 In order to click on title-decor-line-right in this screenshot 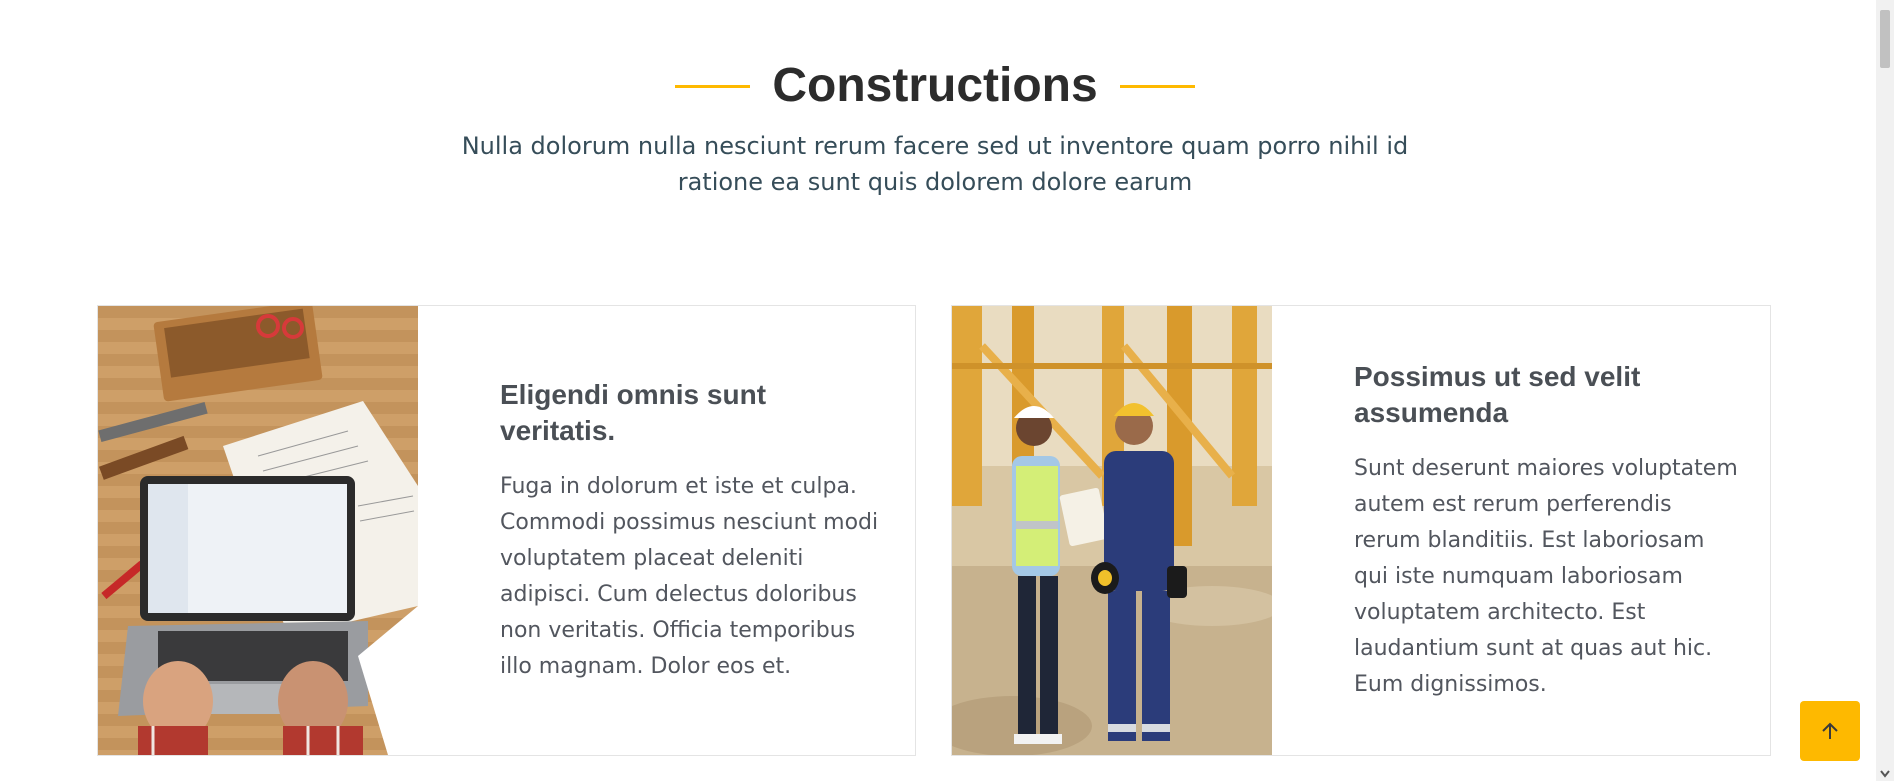, I will do `click(1157, 86)`.